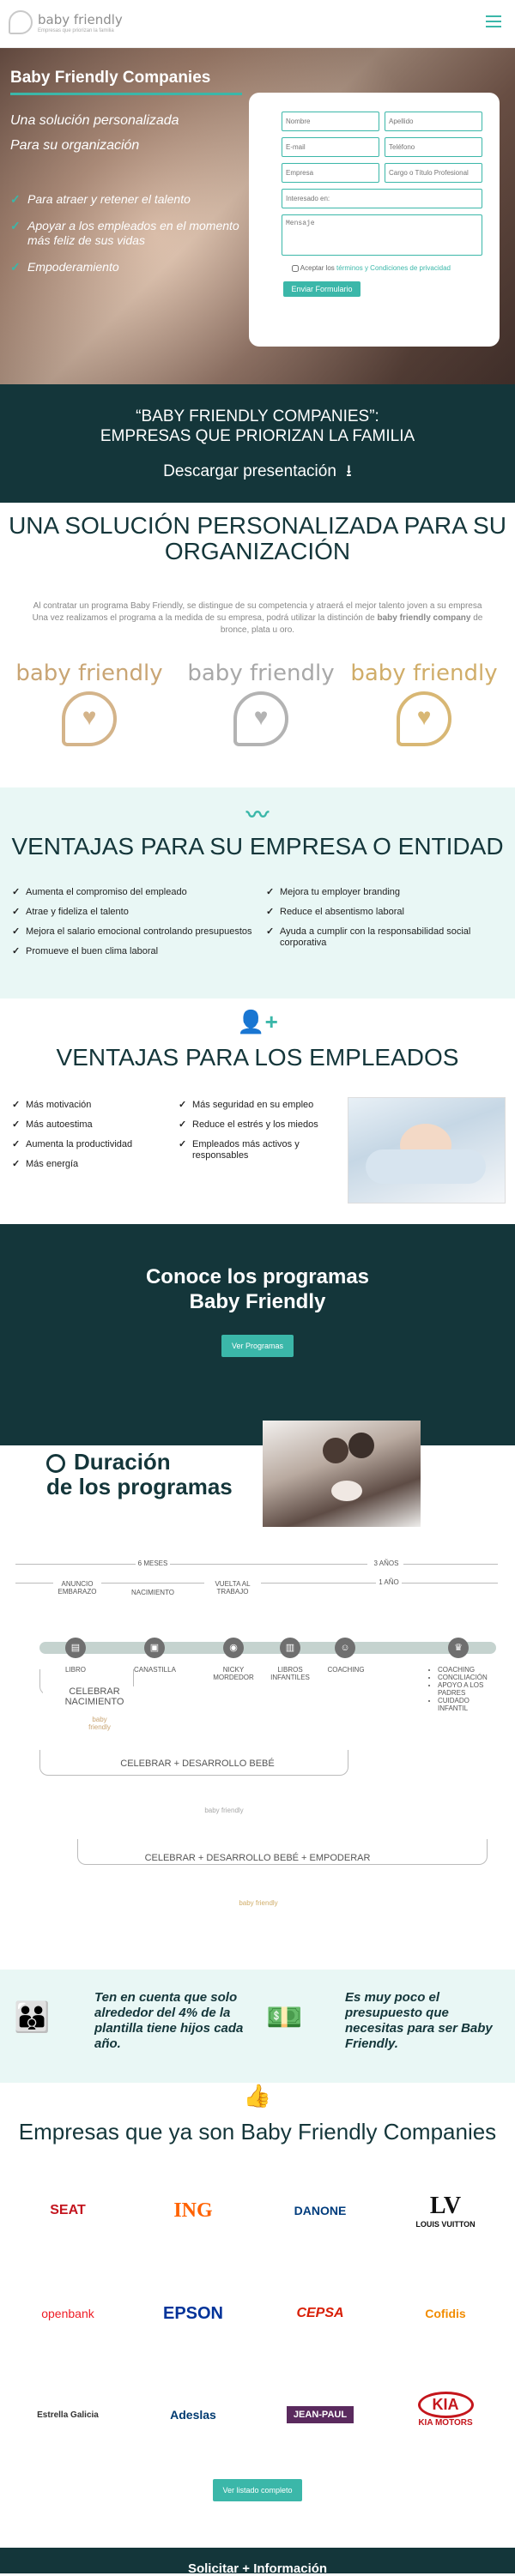 This screenshot has width=515, height=2576. What do you see at coordinates (193, 2313) in the screenshot?
I see `epson-logo: EPSON` at bounding box center [193, 2313].